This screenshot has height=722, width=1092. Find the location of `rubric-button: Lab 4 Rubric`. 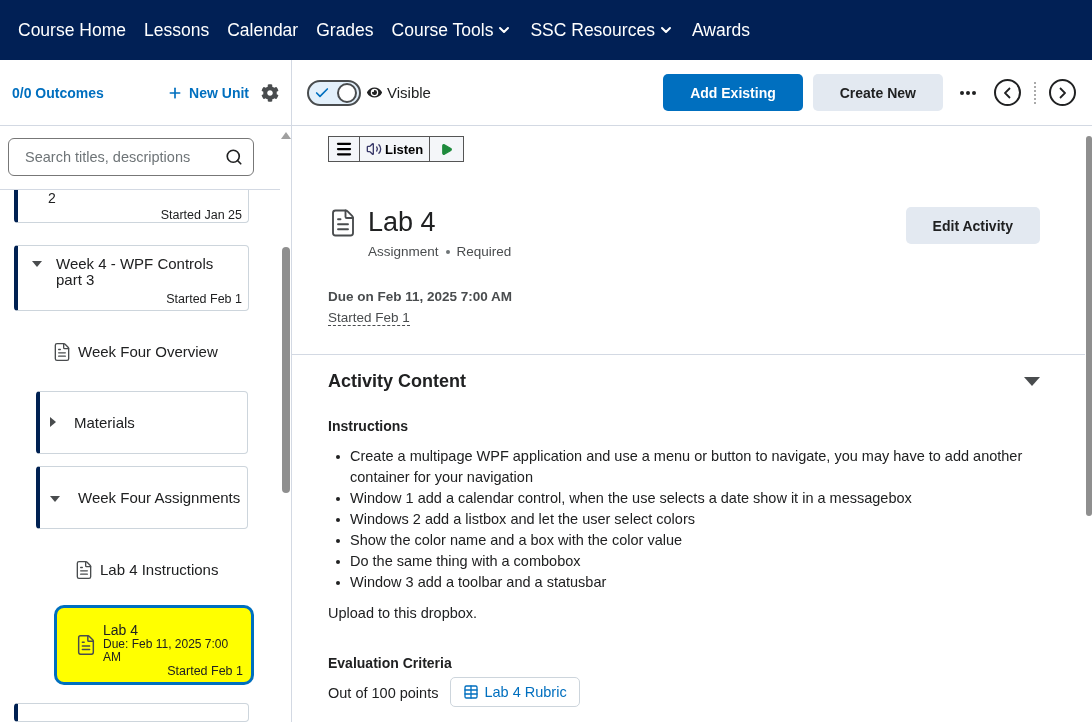

rubric-button: Lab 4 Rubric is located at coordinates (515, 692).